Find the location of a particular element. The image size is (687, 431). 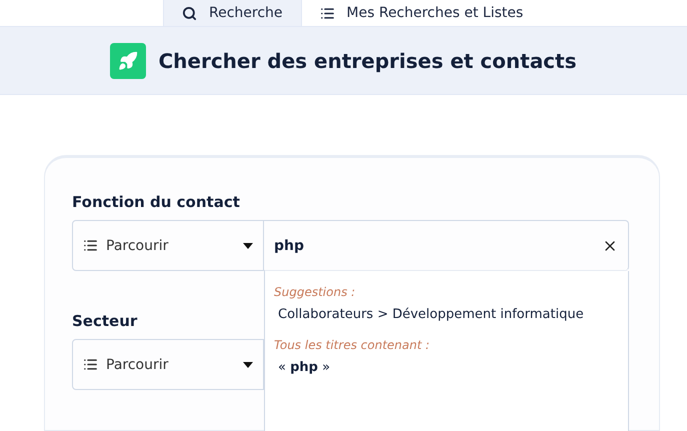

section-heading: Suggestions : is located at coordinates (315, 292).